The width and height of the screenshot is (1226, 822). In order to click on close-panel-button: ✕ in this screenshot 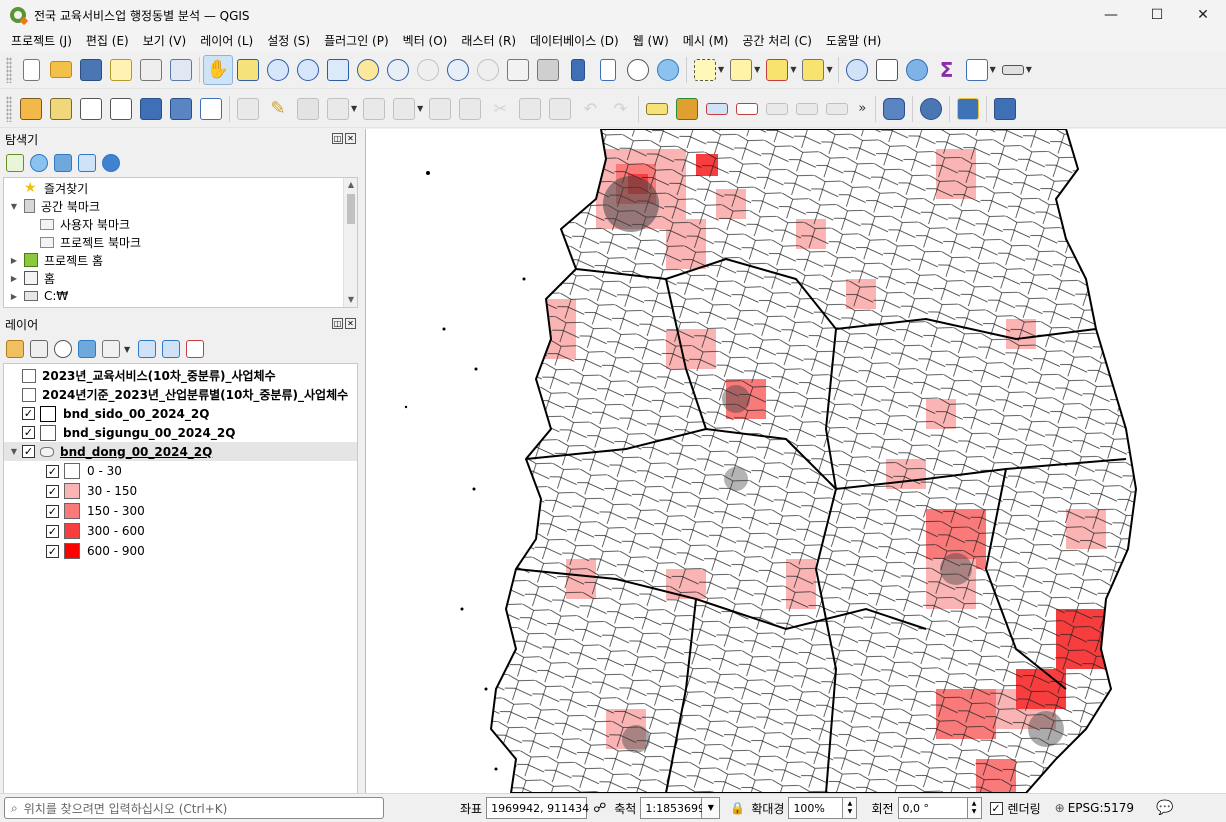, I will do `click(350, 138)`.